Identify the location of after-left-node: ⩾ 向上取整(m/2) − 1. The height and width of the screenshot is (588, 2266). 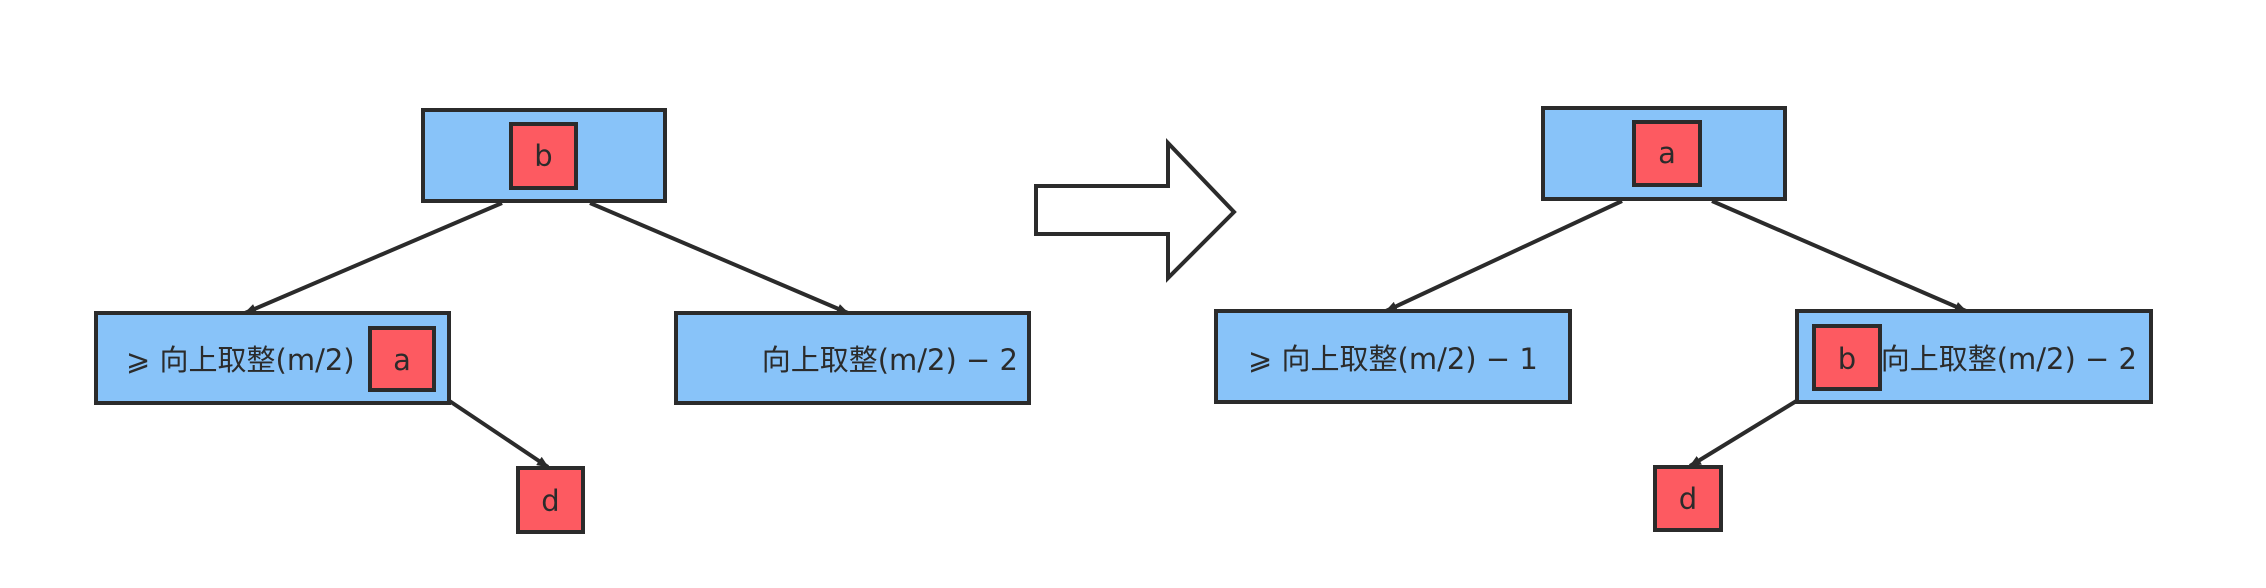
(1393, 356).